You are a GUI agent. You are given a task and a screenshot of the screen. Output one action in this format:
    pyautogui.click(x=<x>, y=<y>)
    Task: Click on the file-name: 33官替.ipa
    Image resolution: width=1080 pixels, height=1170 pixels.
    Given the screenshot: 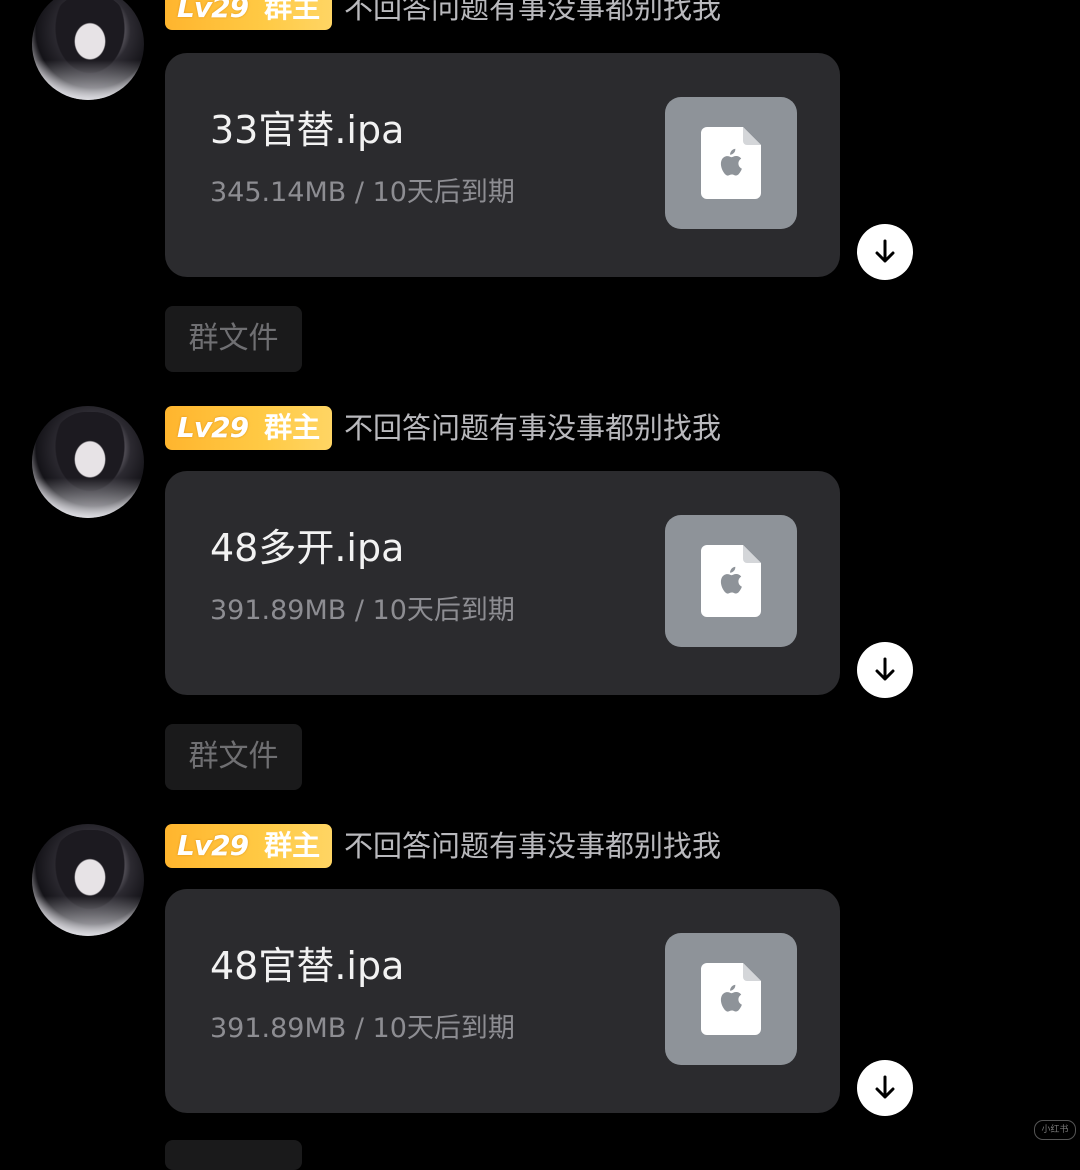 What is the action you would take?
    pyautogui.click(x=307, y=130)
    